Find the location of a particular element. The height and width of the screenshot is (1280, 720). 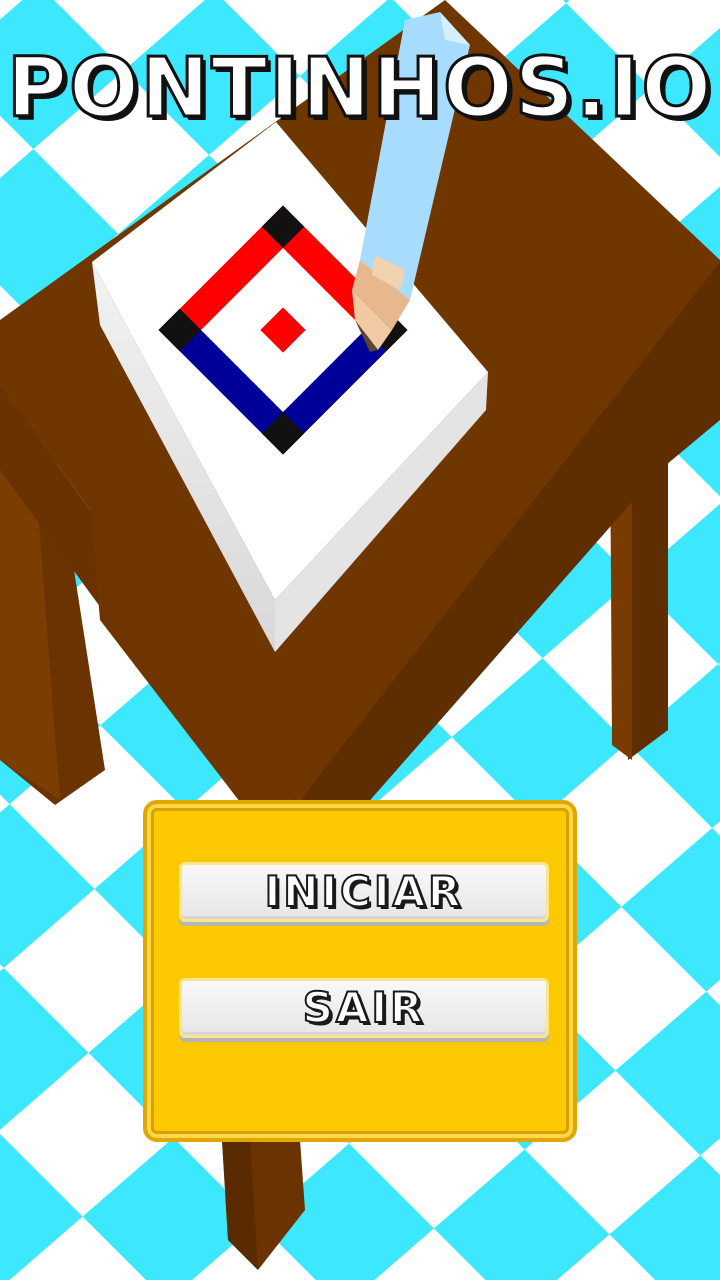

game-title: PONTINHOS.IO is located at coordinates (359, 88).